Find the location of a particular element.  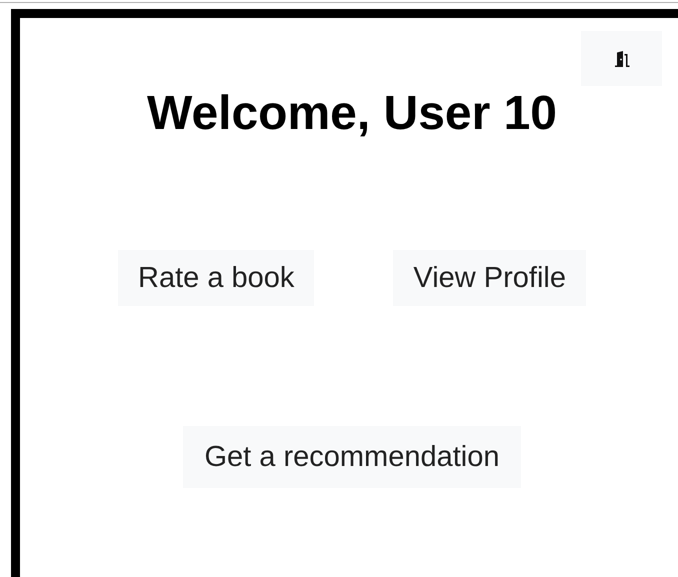

recommendation-button: Get a recommendation is located at coordinates (352, 457).